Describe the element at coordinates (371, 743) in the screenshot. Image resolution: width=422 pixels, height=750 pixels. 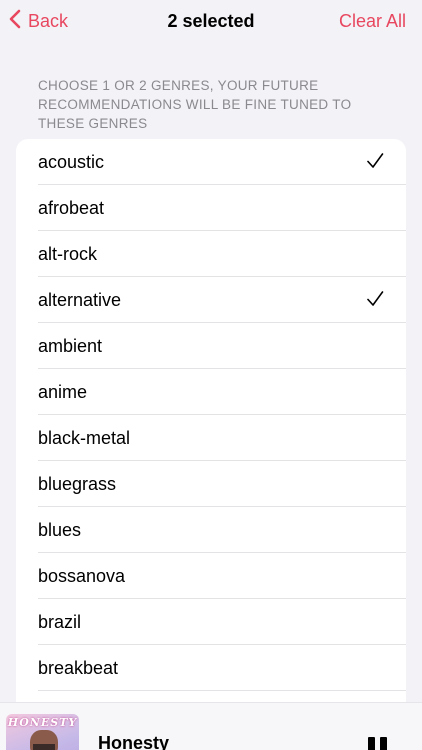
I see `pause-bar-left` at that location.